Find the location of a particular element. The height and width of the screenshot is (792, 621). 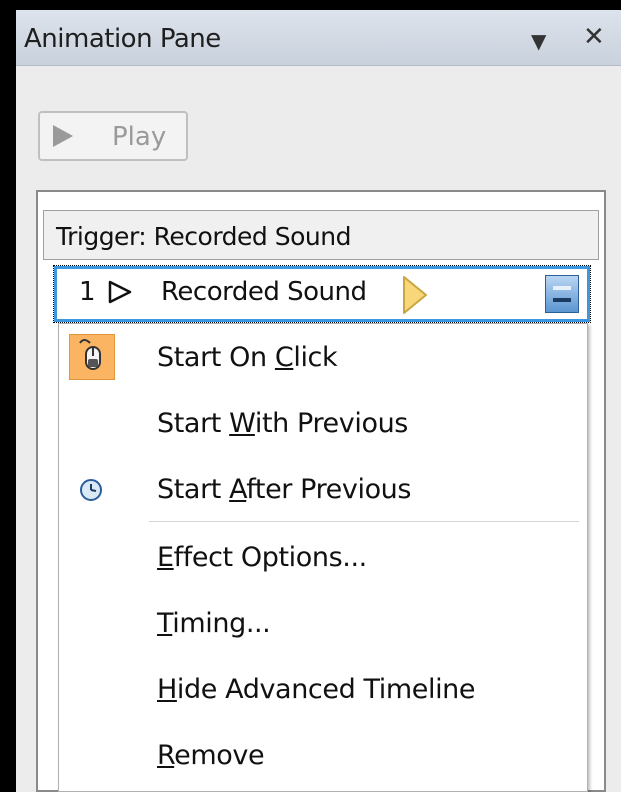

menu-item-start-on-click: Start On Click is located at coordinates (323, 358).